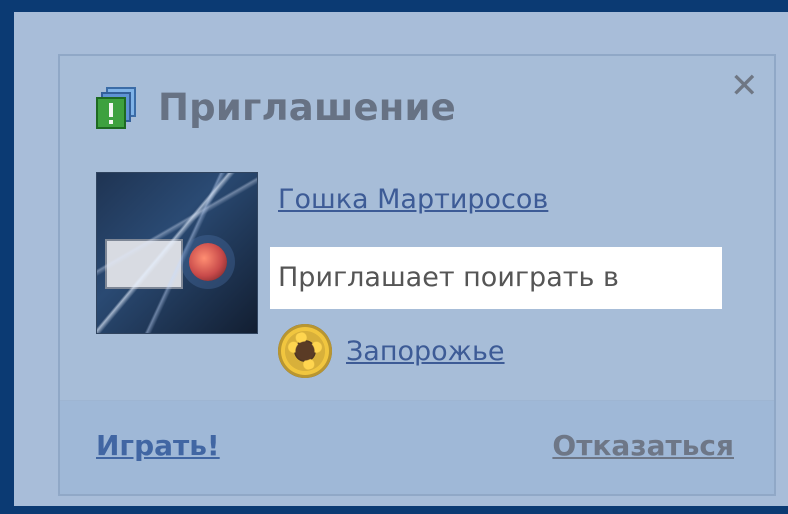  I want to click on user-profile-link: Гошка Мартиросов, so click(413, 199).